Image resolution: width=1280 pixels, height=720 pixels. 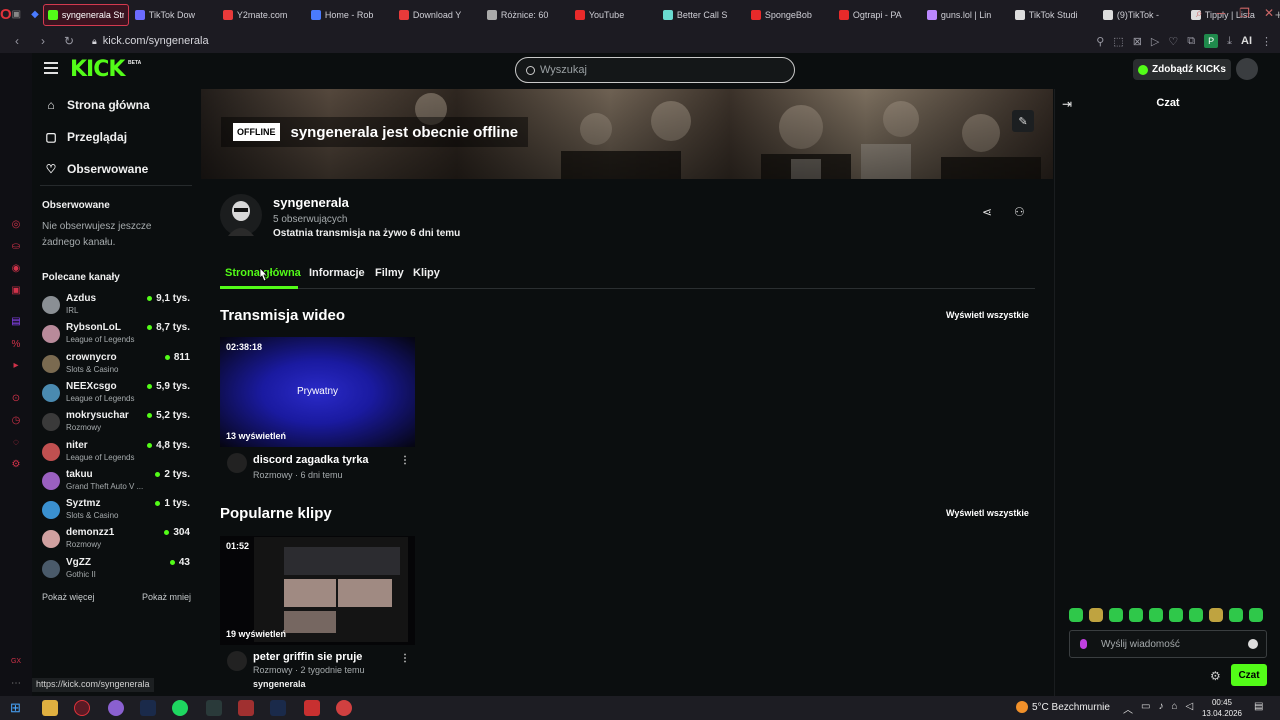 What do you see at coordinates (16, 345) in the screenshot?
I see `percent-icon: %` at bounding box center [16, 345].